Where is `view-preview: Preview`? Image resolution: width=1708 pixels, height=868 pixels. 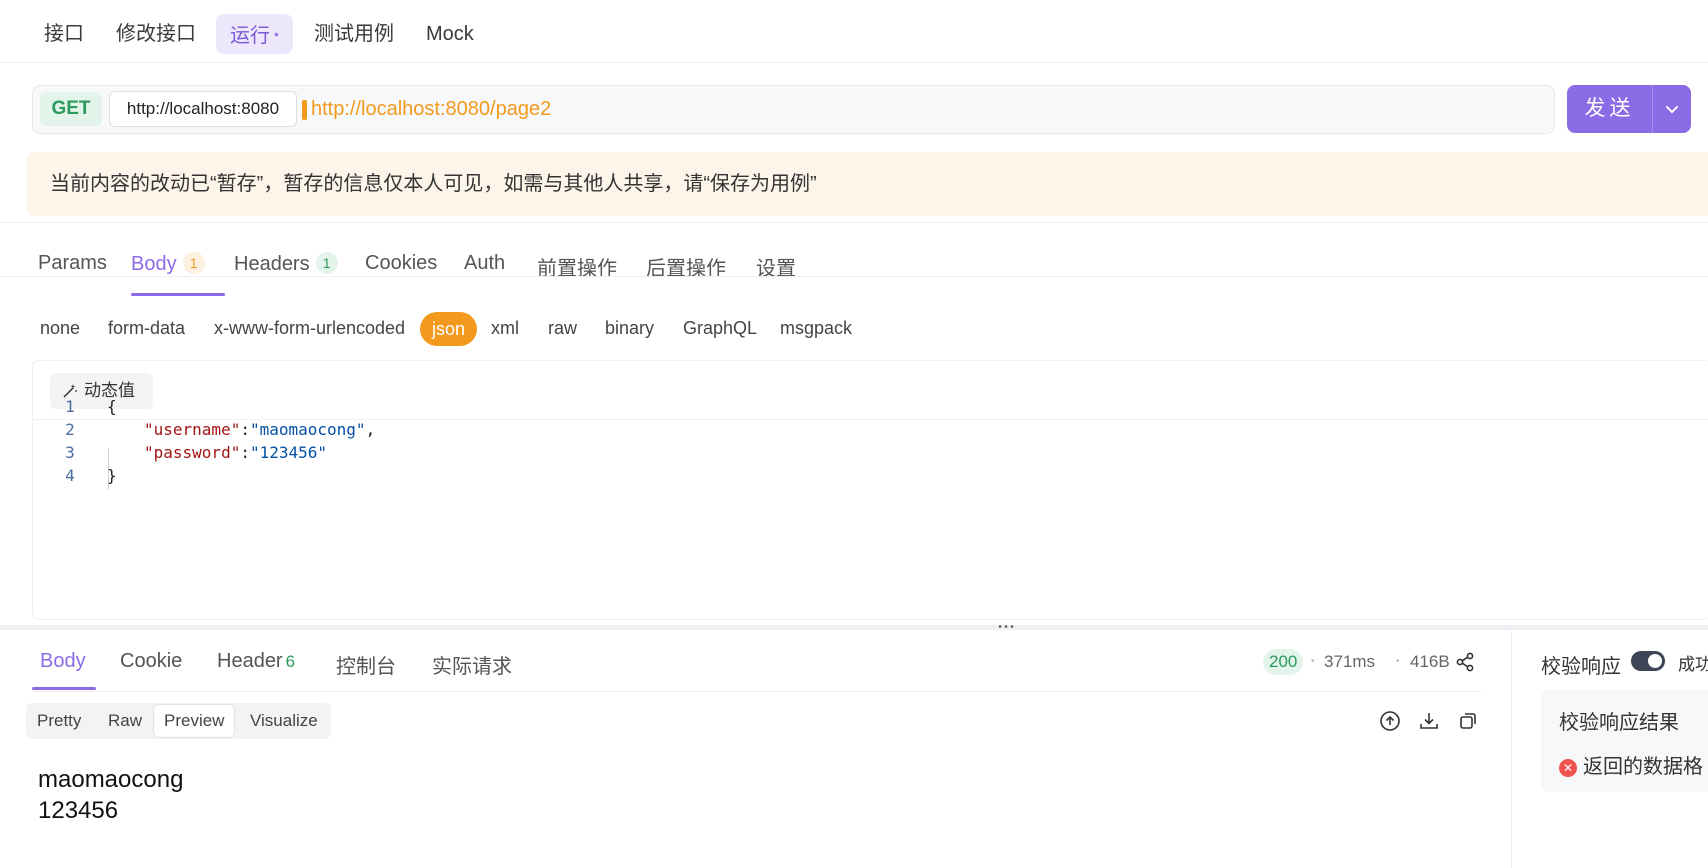 view-preview: Preview is located at coordinates (194, 721).